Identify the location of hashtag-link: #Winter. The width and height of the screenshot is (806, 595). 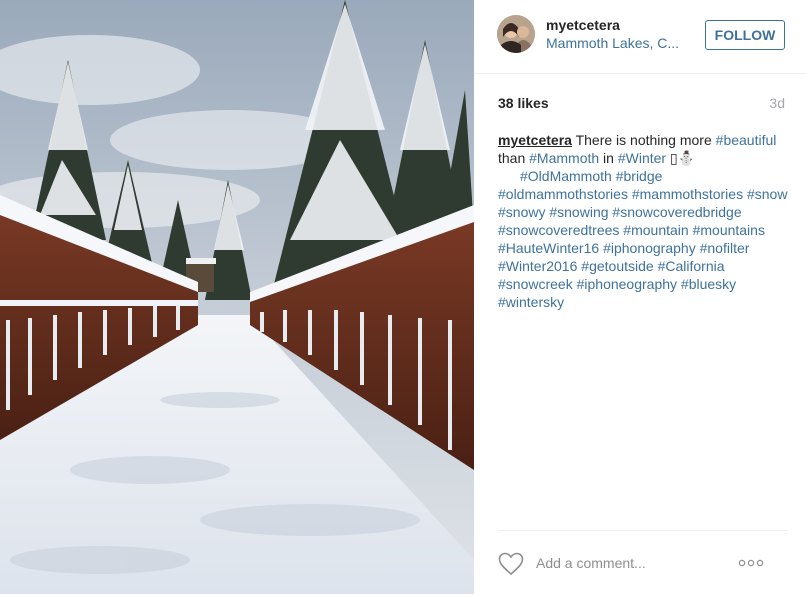
(642, 158).